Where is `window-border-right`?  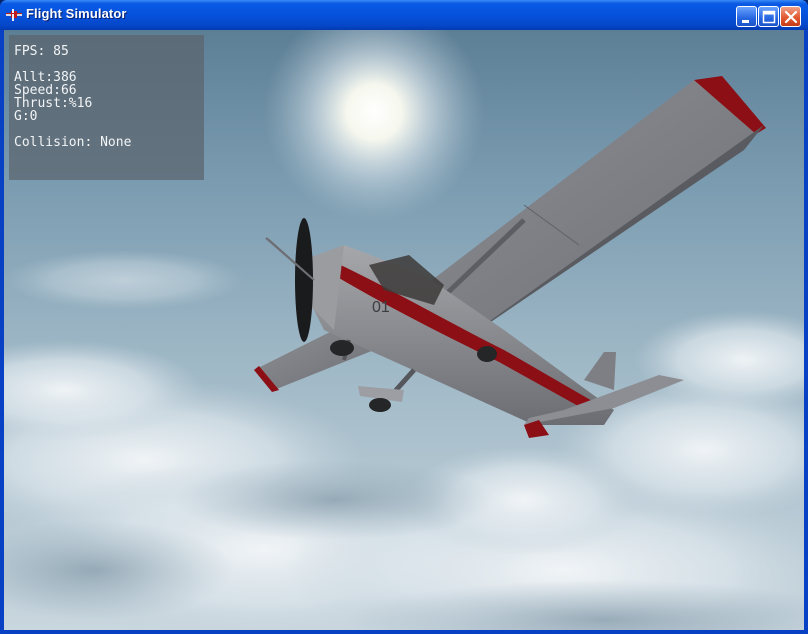
window-border-right is located at coordinates (806, 330).